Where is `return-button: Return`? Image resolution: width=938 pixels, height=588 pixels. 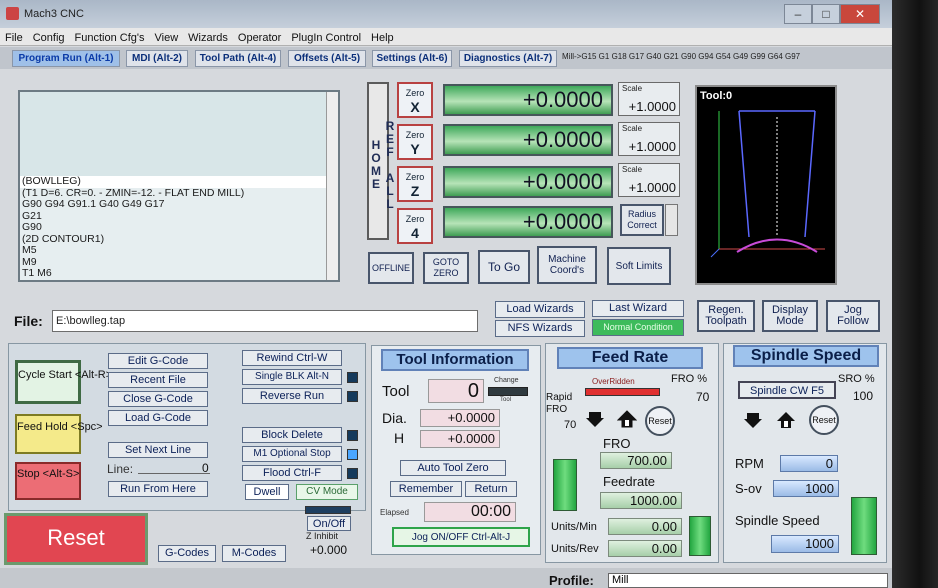
return-button: Return is located at coordinates (491, 489).